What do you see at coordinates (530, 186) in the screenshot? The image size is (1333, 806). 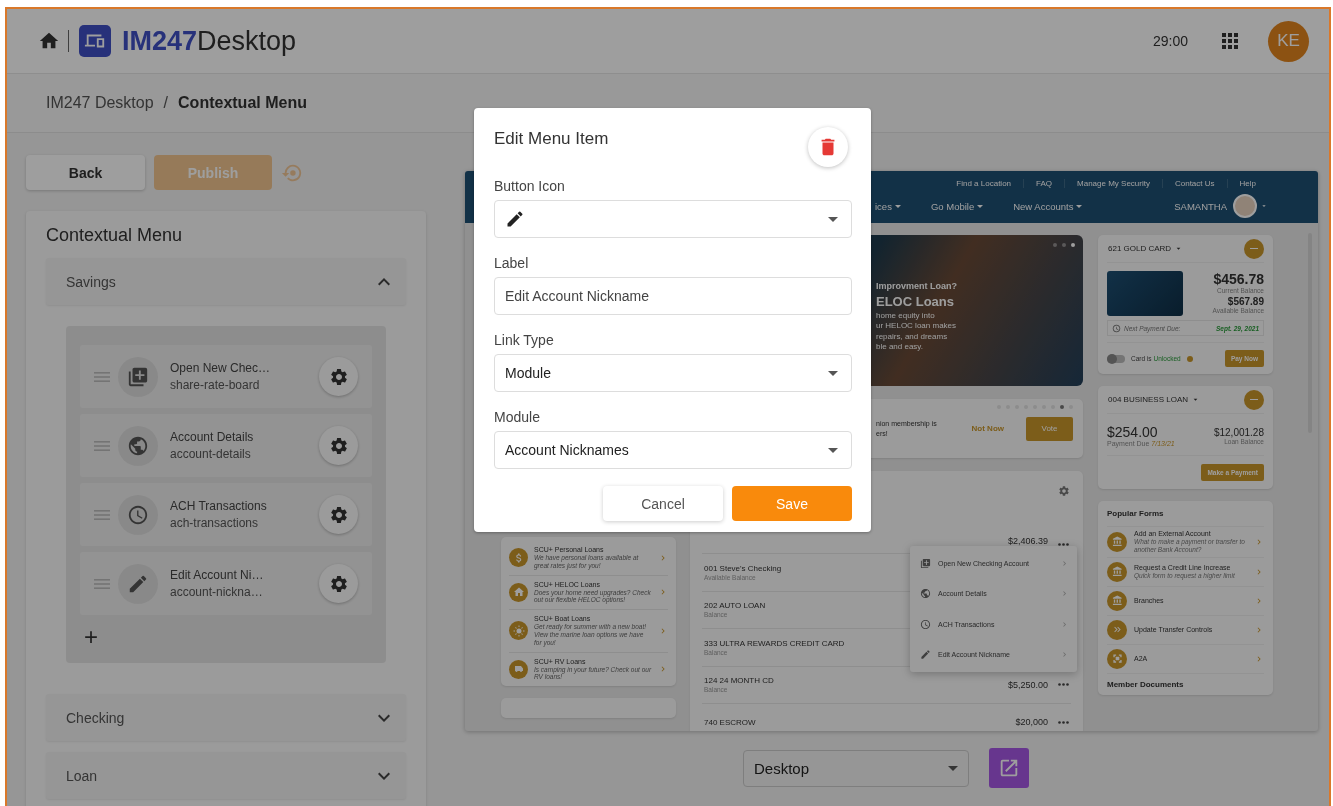 I see `field-label: Button Icon` at bounding box center [530, 186].